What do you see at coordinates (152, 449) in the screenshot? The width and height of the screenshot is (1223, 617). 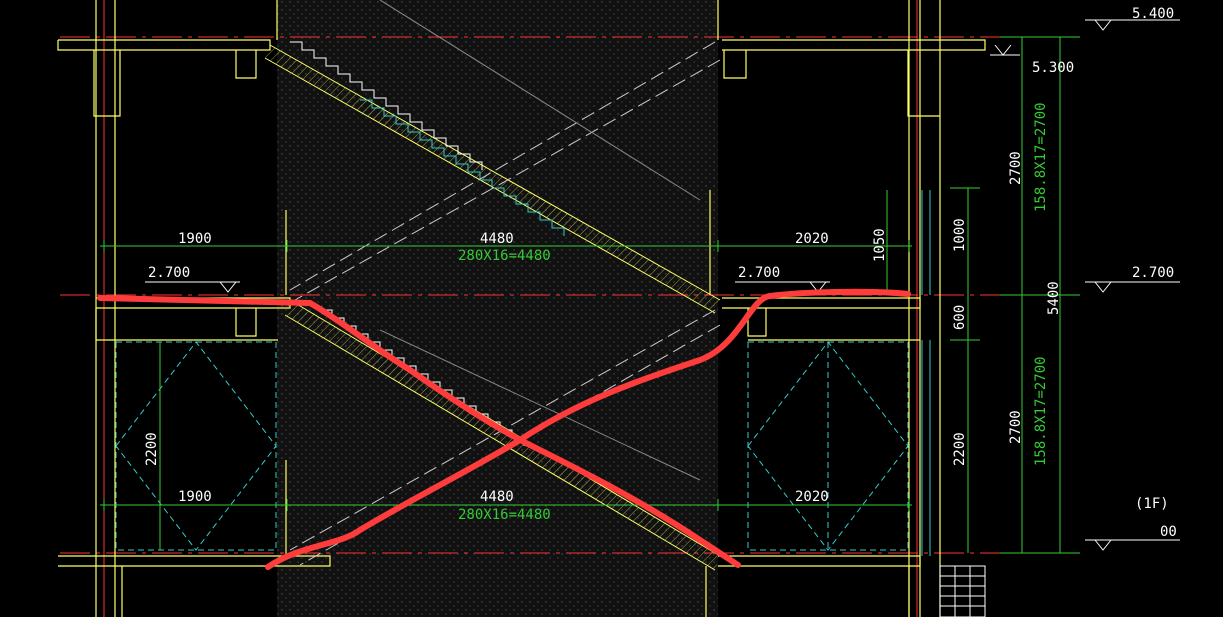 I see `dim-window-height-lower-left: 2200` at bounding box center [152, 449].